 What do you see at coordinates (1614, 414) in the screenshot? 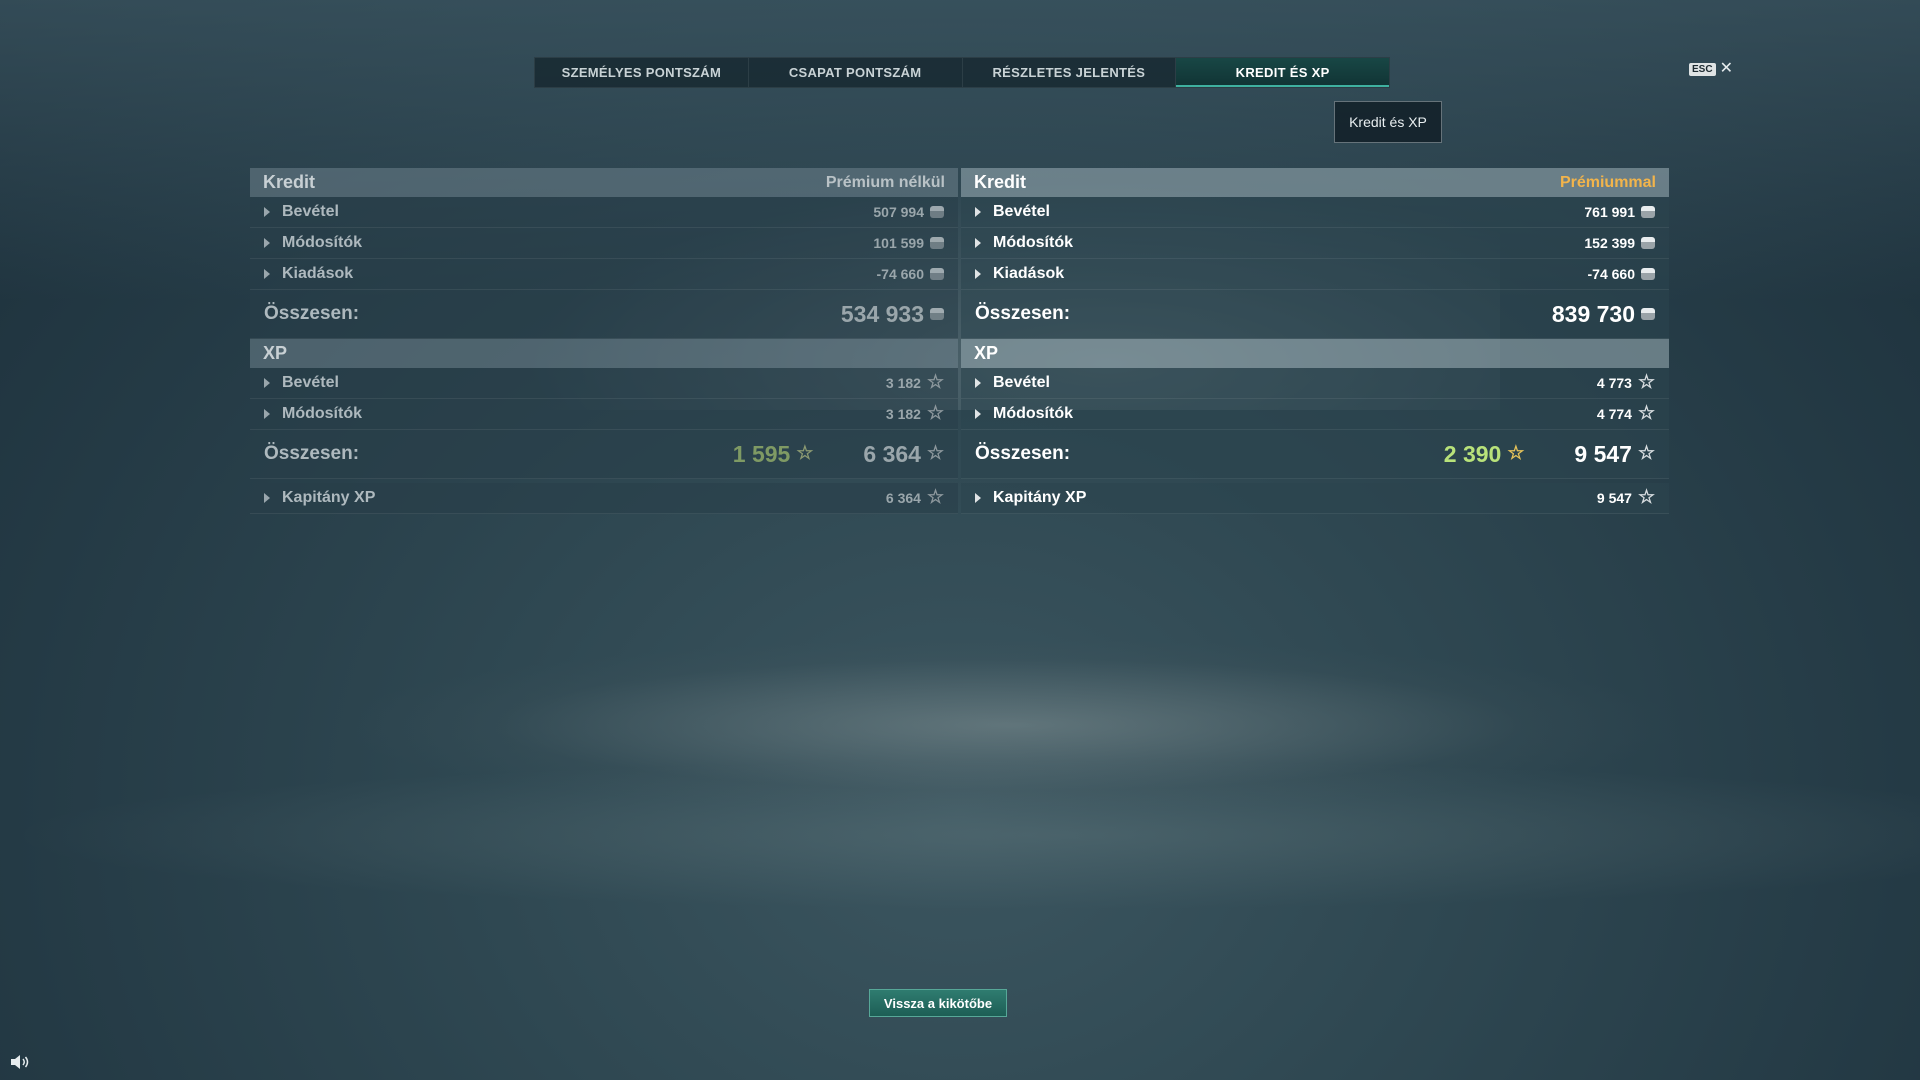
I see `row-value: 4 774` at bounding box center [1614, 414].